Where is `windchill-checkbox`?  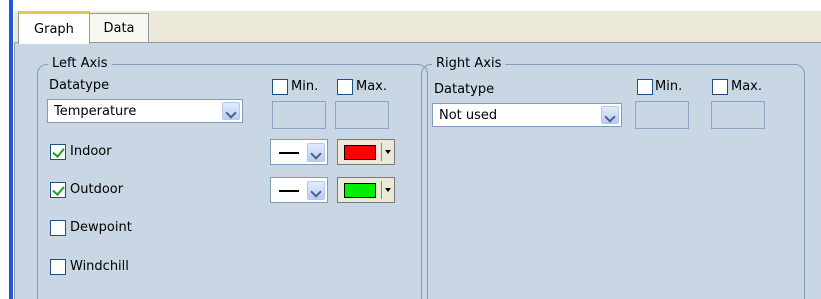 windchill-checkbox is located at coordinates (58, 267).